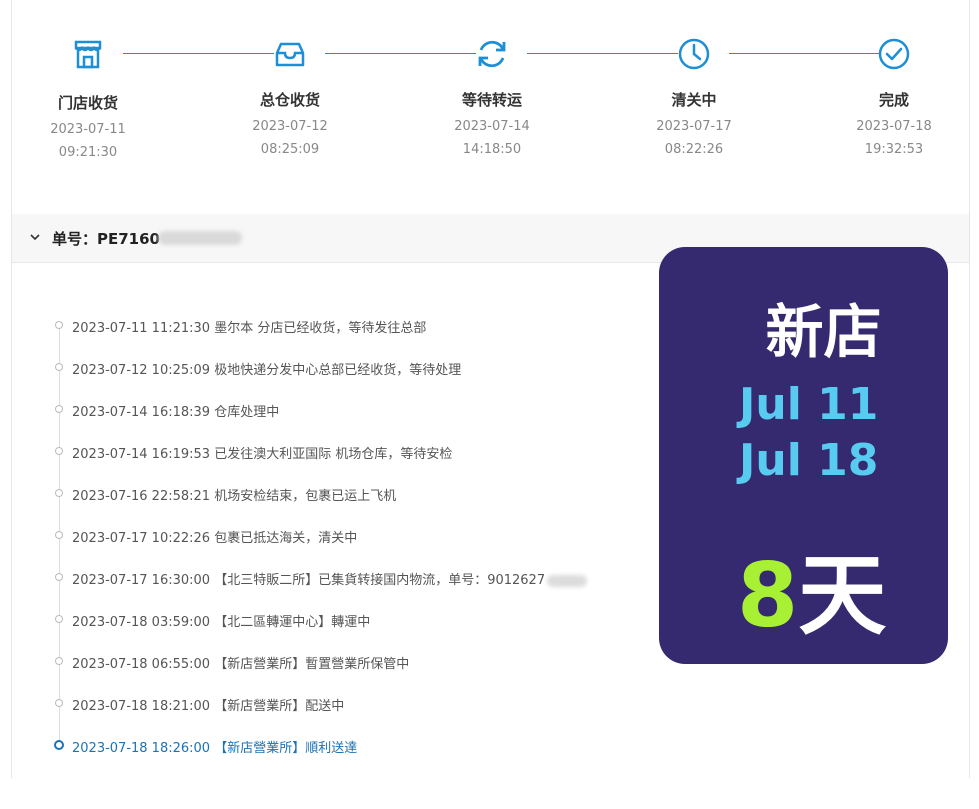  Describe the element at coordinates (215, 748) in the screenshot. I see `event-text: 2023-07-18 18:26:00 【新店營業所】順利送達` at that location.